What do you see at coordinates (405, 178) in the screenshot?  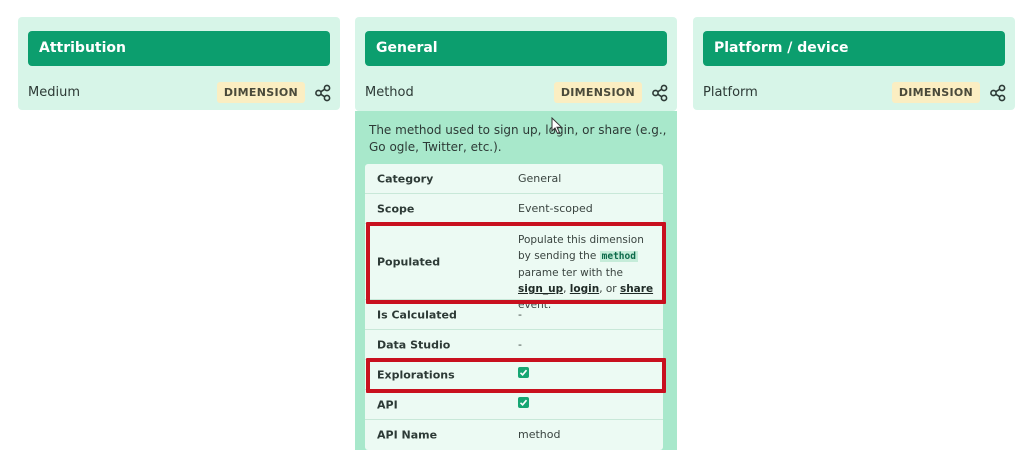 I see `property-label: Category` at bounding box center [405, 178].